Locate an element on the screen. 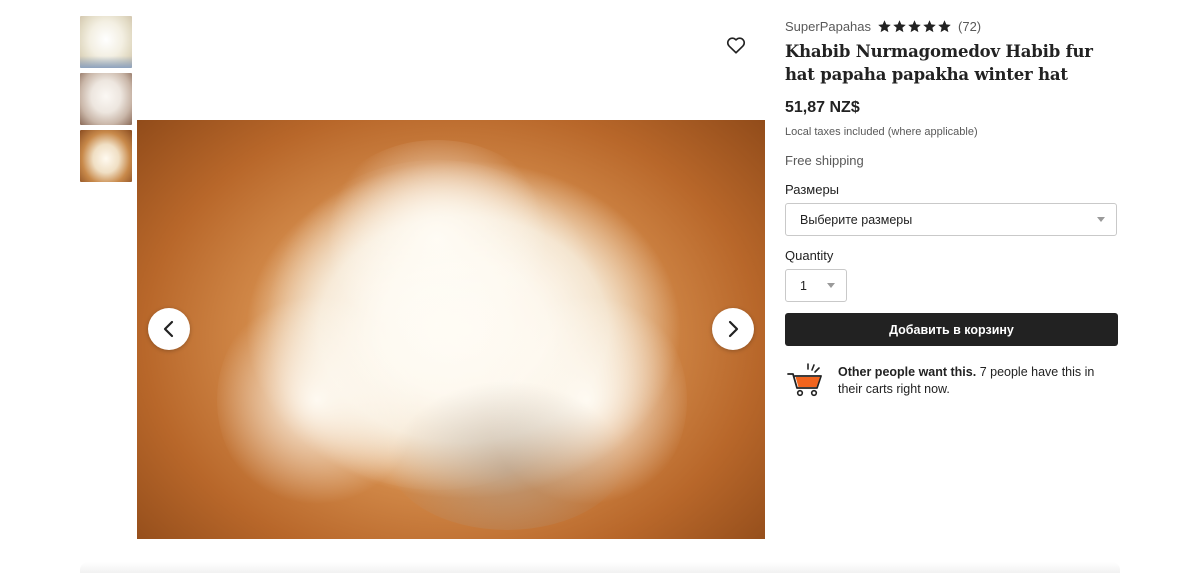 The height and width of the screenshot is (573, 1200). previous-image-button is located at coordinates (169, 329).